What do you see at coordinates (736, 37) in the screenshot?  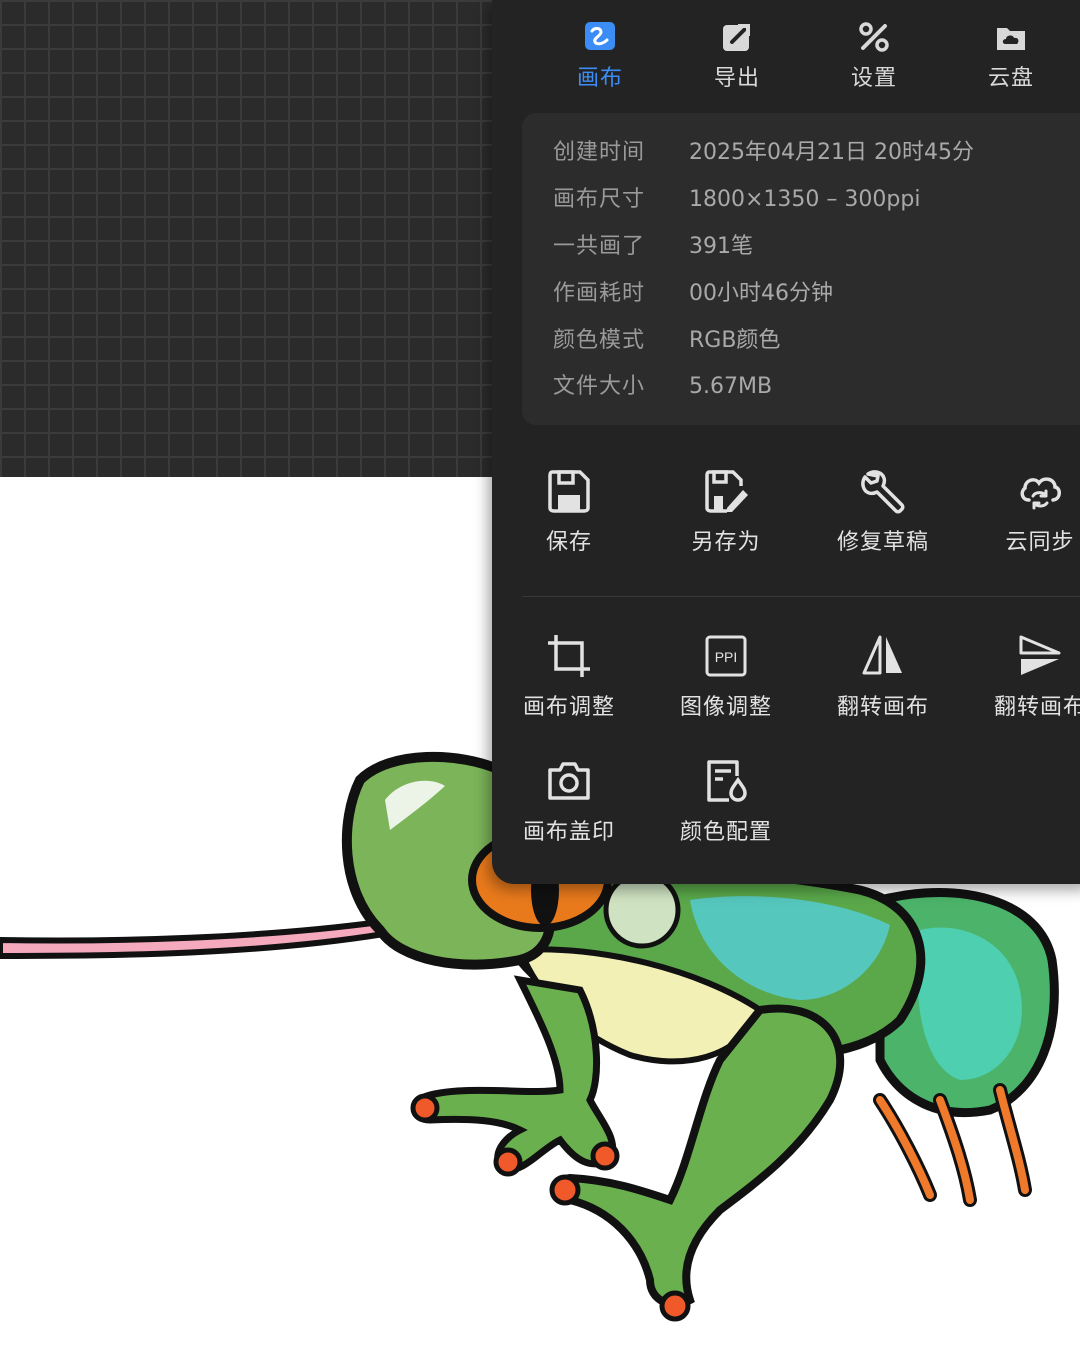 I see `export-icon` at bounding box center [736, 37].